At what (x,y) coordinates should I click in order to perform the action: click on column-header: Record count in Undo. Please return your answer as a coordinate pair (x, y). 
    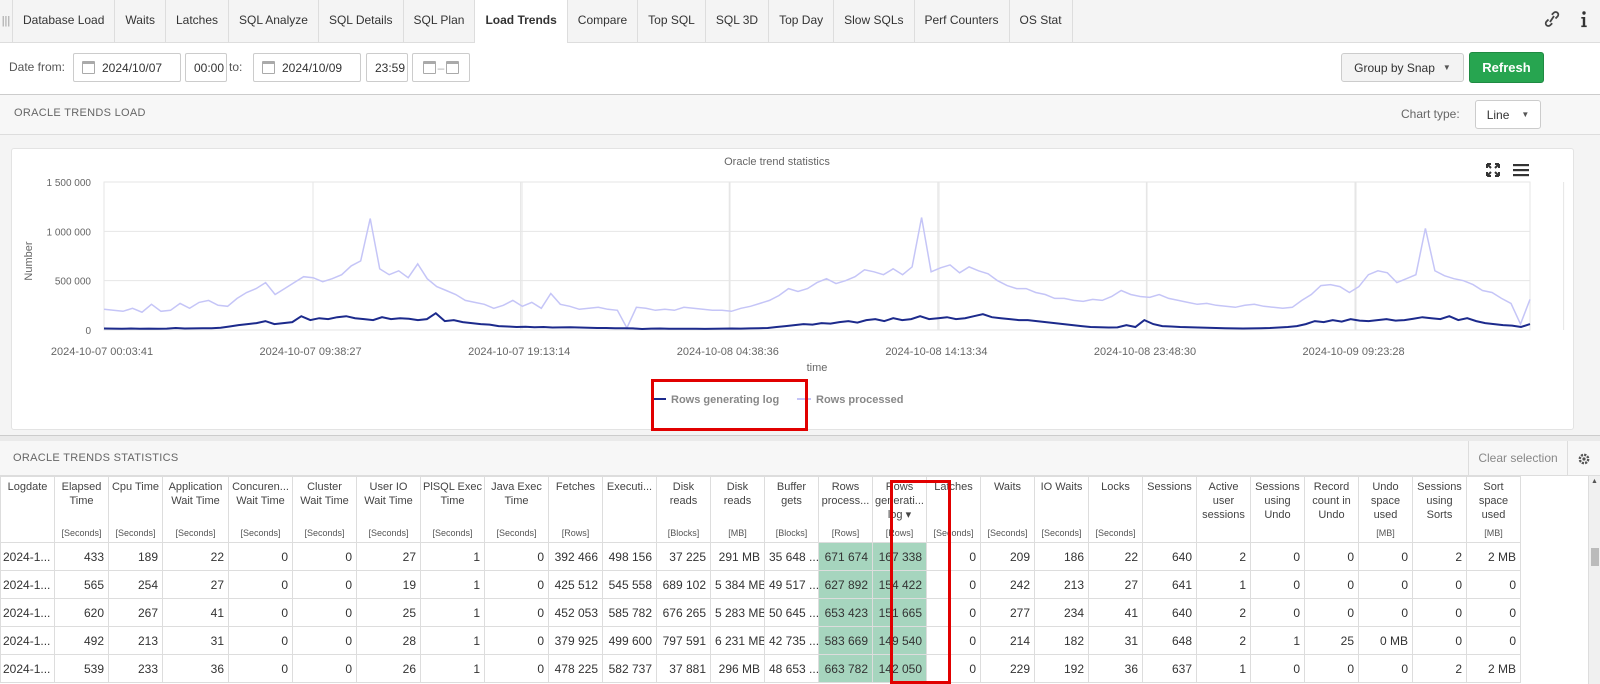
    Looking at the image, I should click on (1331, 509).